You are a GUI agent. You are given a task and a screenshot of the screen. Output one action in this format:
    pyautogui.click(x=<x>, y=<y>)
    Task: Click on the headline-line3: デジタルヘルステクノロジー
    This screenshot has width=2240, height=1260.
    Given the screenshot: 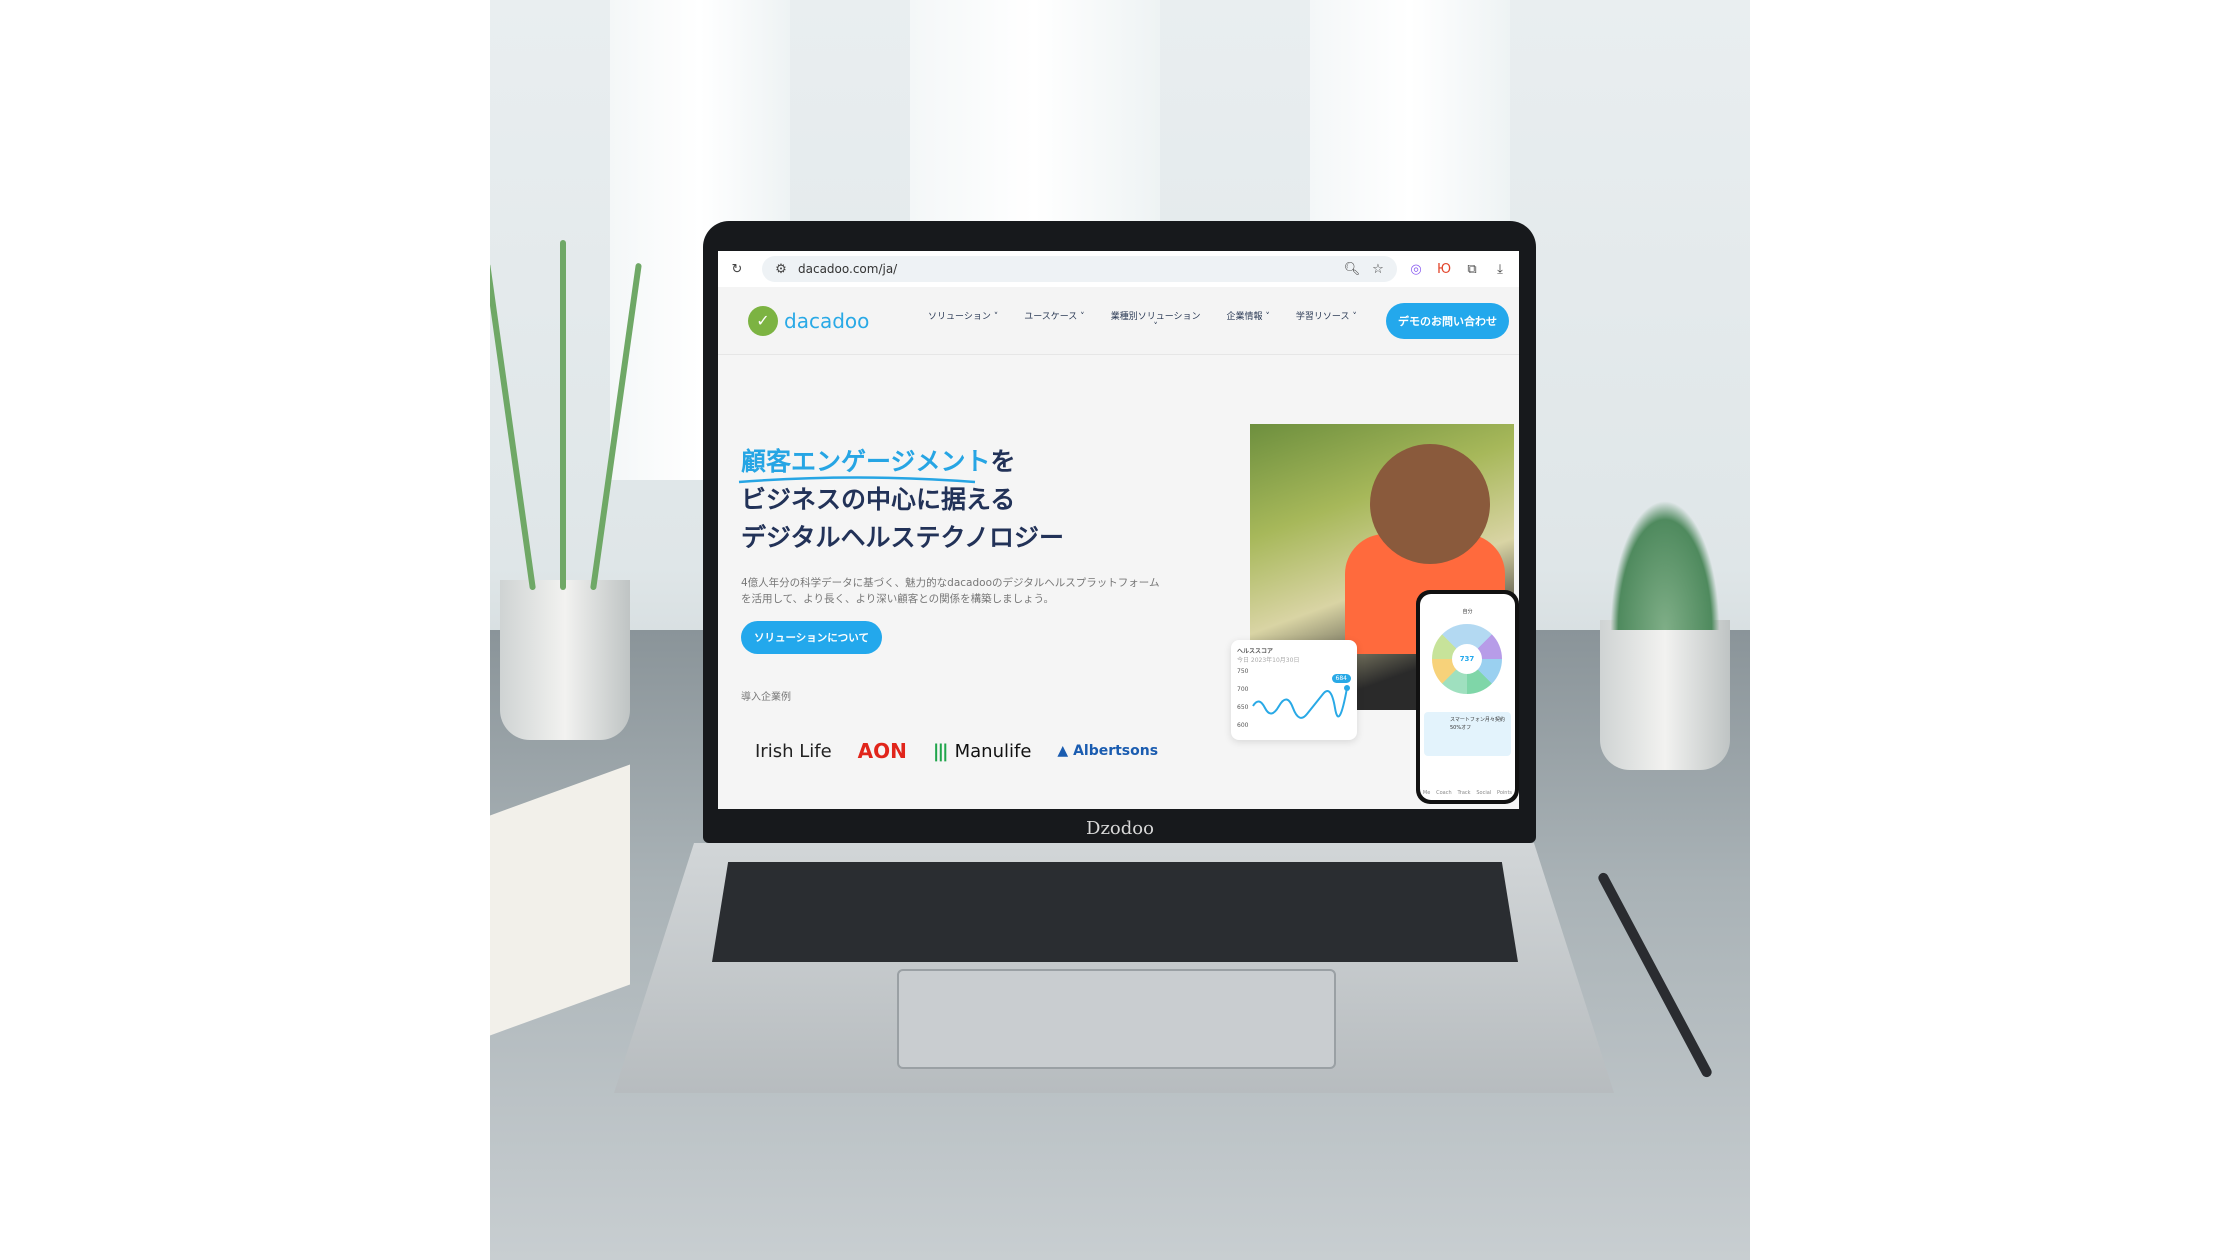 What is the action you would take?
    pyautogui.click(x=903, y=537)
    